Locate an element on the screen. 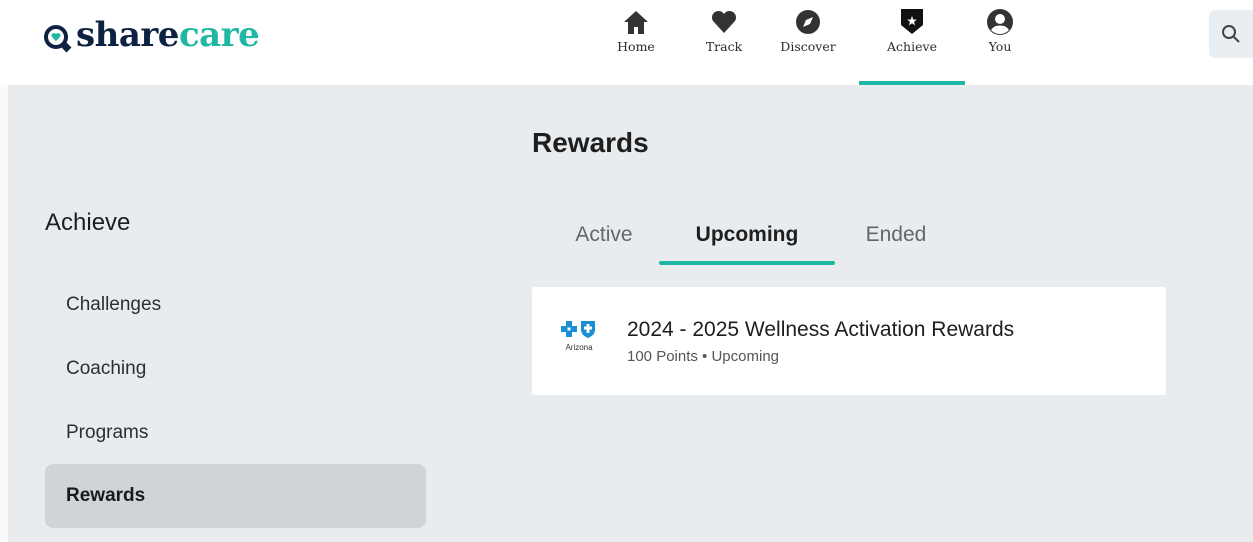 This screenshot has height=542, width=1253. sharecare-logo: sharecare is located at coordinates (152, 35).